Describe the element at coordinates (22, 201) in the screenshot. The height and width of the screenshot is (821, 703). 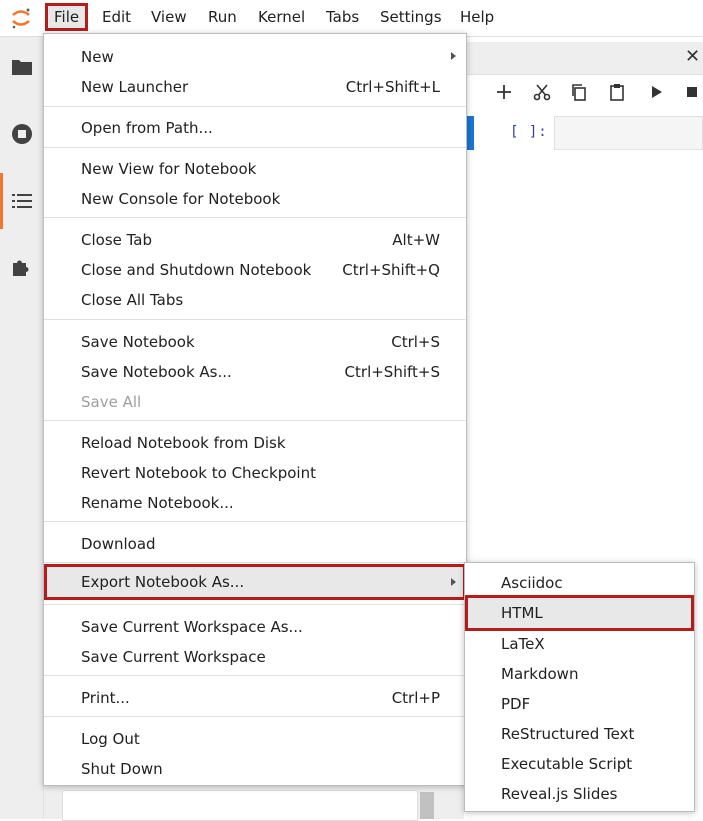
I see `table-of-contents-icon` at that location.